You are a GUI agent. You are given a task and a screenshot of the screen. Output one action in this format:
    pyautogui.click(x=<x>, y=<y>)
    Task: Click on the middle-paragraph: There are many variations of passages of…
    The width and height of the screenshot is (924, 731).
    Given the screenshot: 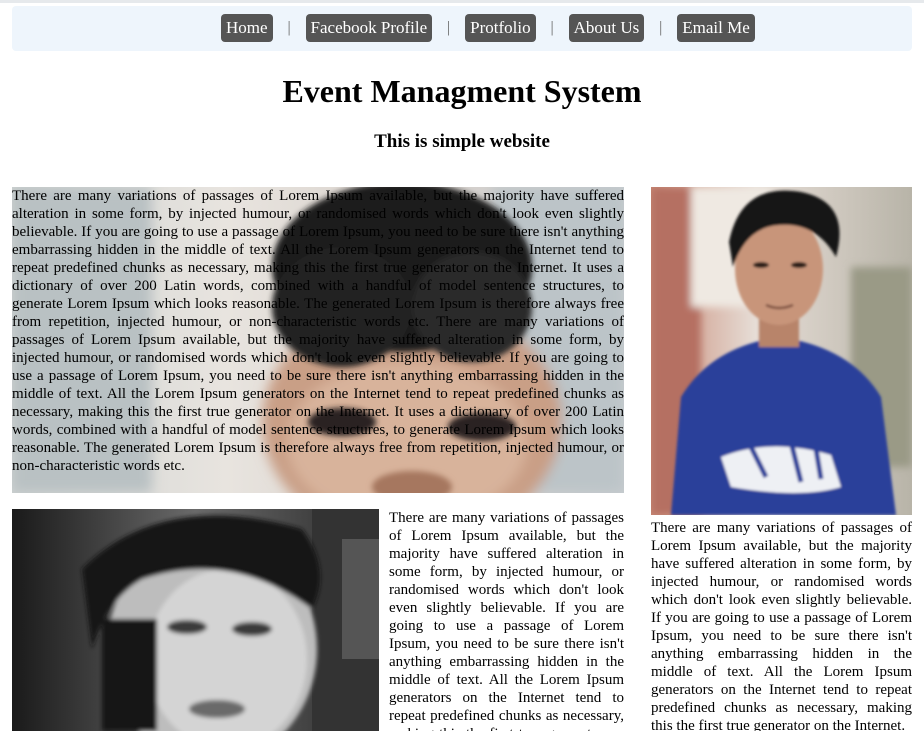 What is the action you would take?
    pyautogui.click(x=506, y=620)
    